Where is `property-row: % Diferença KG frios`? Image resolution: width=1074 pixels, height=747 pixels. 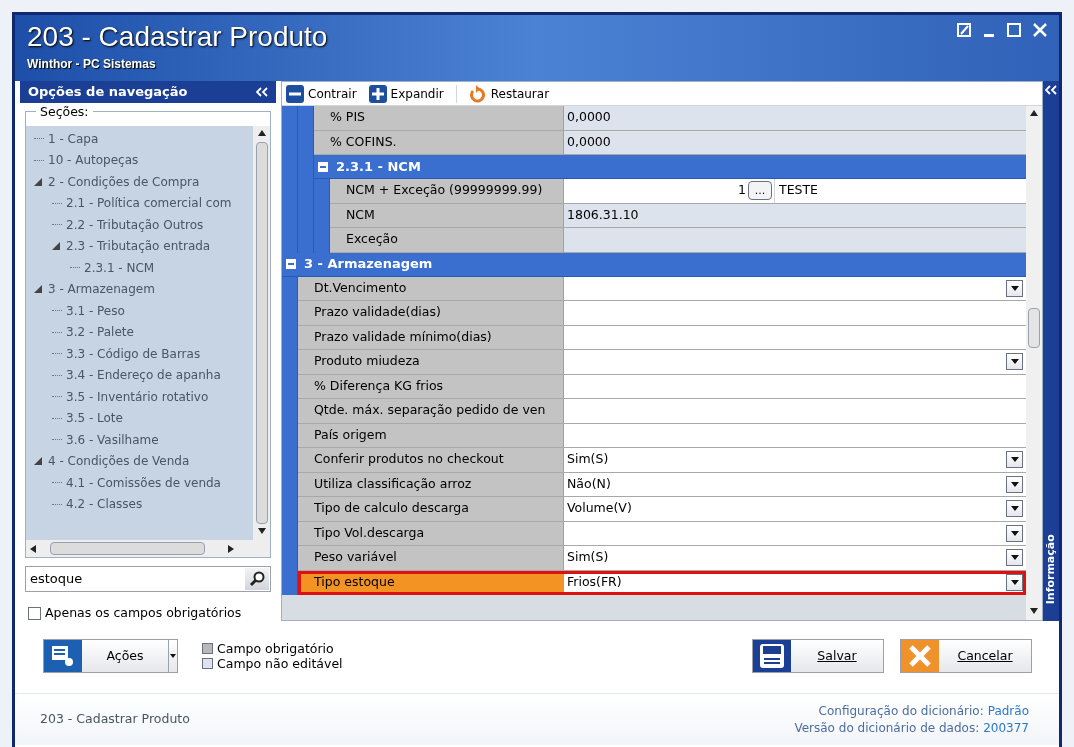 property-row: % Diferença KG frios is located at coordinates (662, 386).